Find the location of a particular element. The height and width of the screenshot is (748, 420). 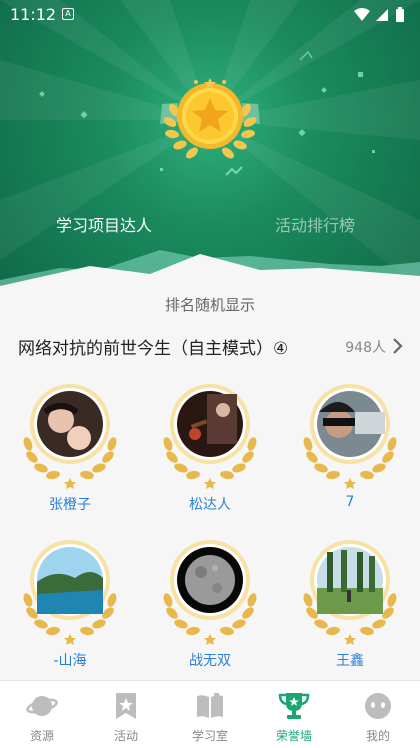

project-title: 网络对抗的前世今生（自主模式）④ is located at coordinates (153, 349).